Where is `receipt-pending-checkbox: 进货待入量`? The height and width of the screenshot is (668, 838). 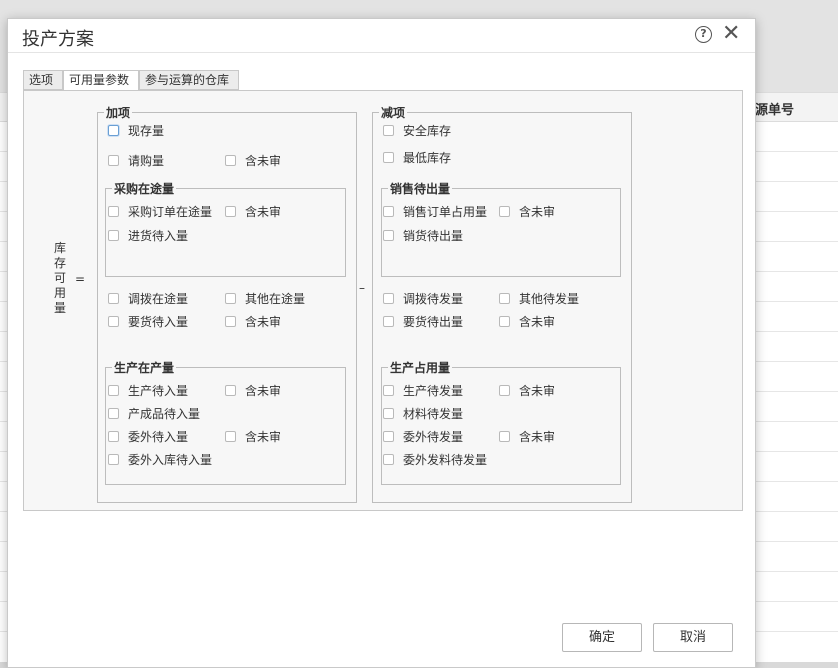 receipt-pending-checkbox: 进货待入量 is located at coordinates (148, 236).